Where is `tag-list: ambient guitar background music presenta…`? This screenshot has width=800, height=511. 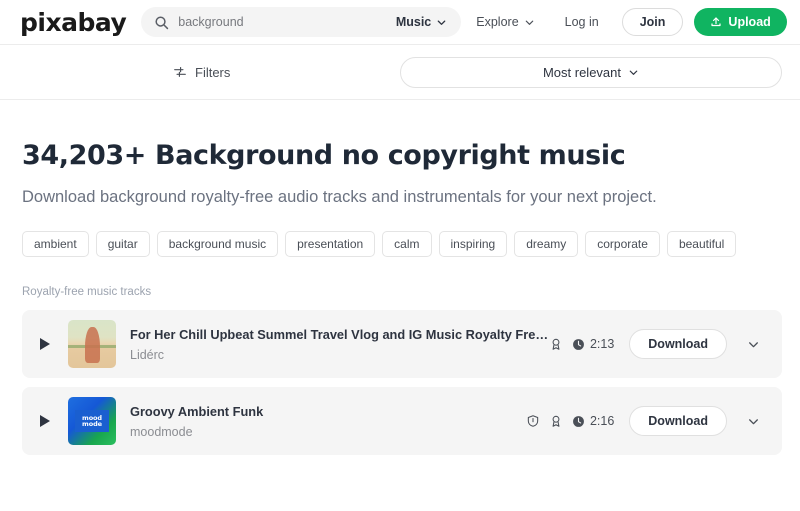 tag-list: ambient guitar background music presenta… is located at coordinates (402, 244).